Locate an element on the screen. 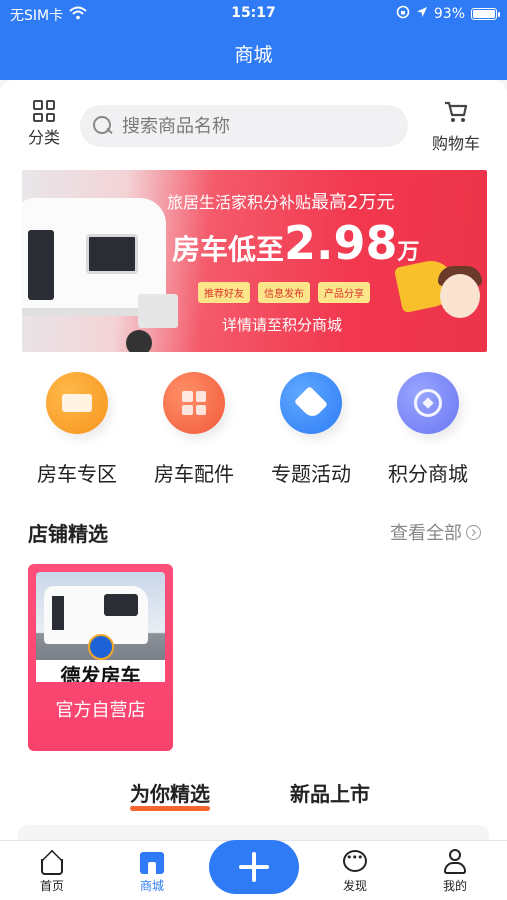  tab-for-you: 为你精选 is located at coordinates (170, 794).